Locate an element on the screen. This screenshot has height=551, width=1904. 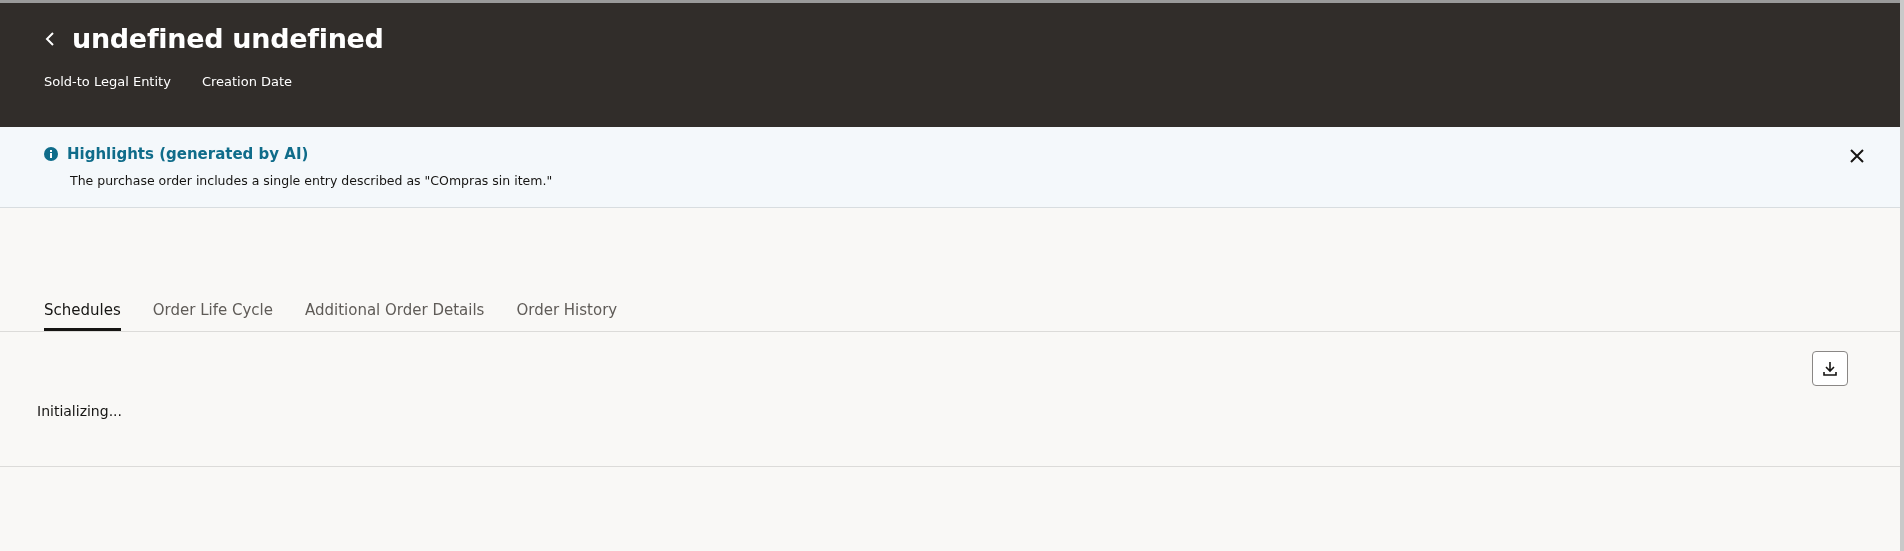
info-icon is located at coordinates (51, 154).